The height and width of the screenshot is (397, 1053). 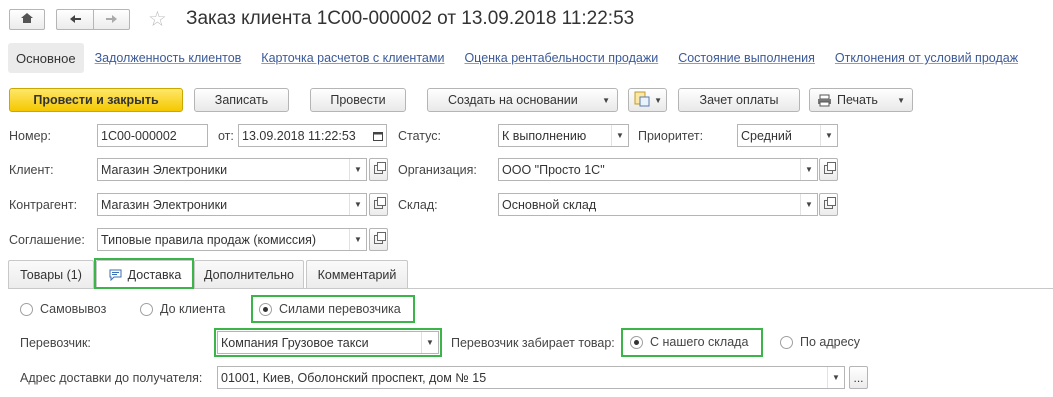 What do you see at coordinates (333, 309) in the screenshot?
I see `highlight-frame-by-carrier` at bounding box center [333, 309].